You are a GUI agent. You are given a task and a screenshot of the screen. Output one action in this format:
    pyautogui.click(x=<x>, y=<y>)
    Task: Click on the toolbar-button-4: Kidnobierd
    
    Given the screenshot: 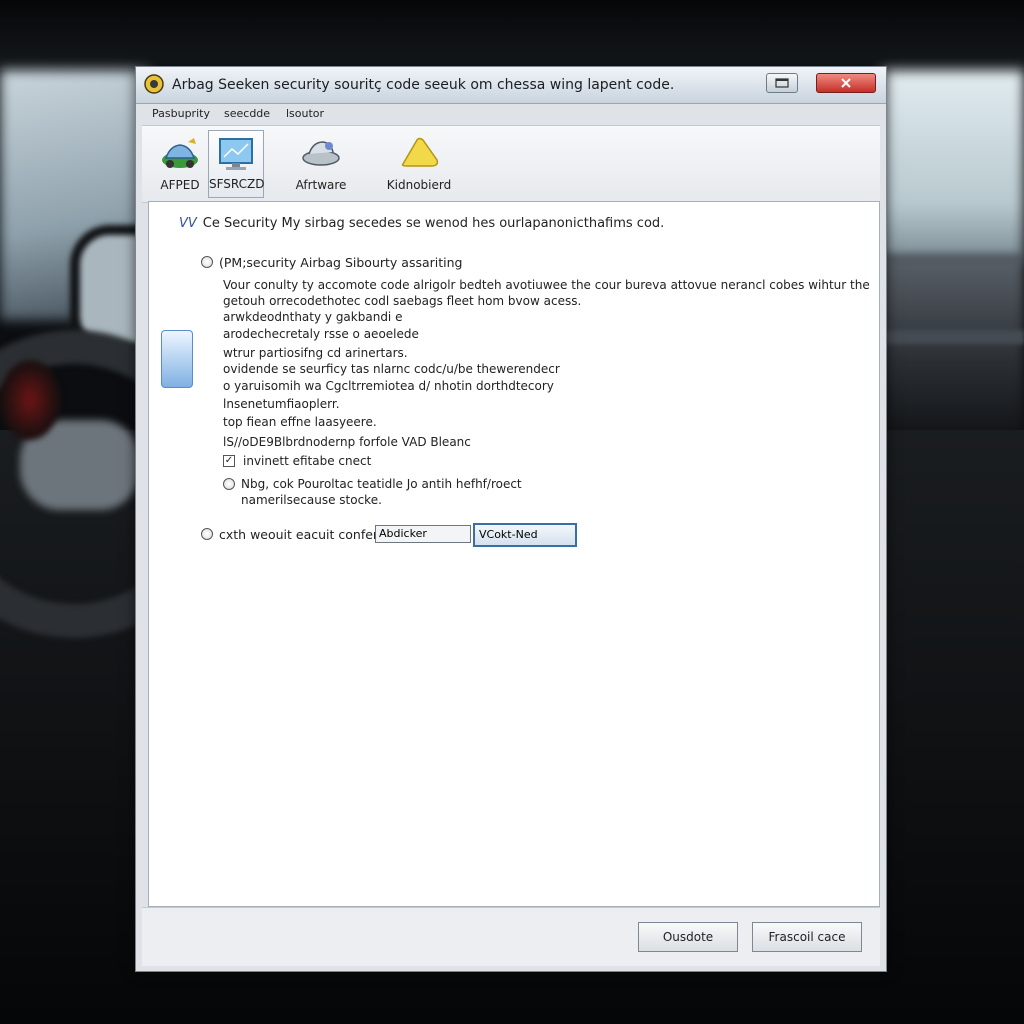 What is the action you would take?
    pyautogui.click(x=419, y=164)
    